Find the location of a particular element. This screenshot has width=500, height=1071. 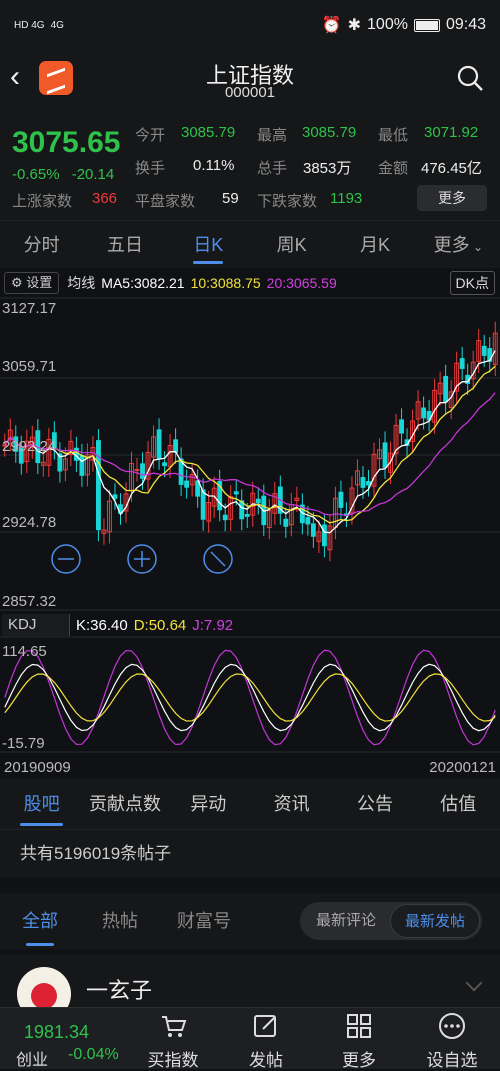

chart-settings-button: ⚙ 设置 is located at coordinates (32, 283).